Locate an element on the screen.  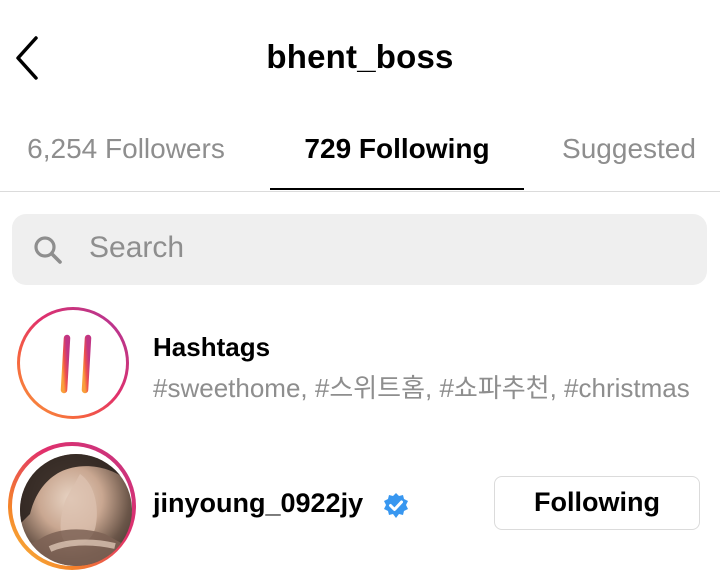
hashtag-avatar is located at coordinates (73, 363).